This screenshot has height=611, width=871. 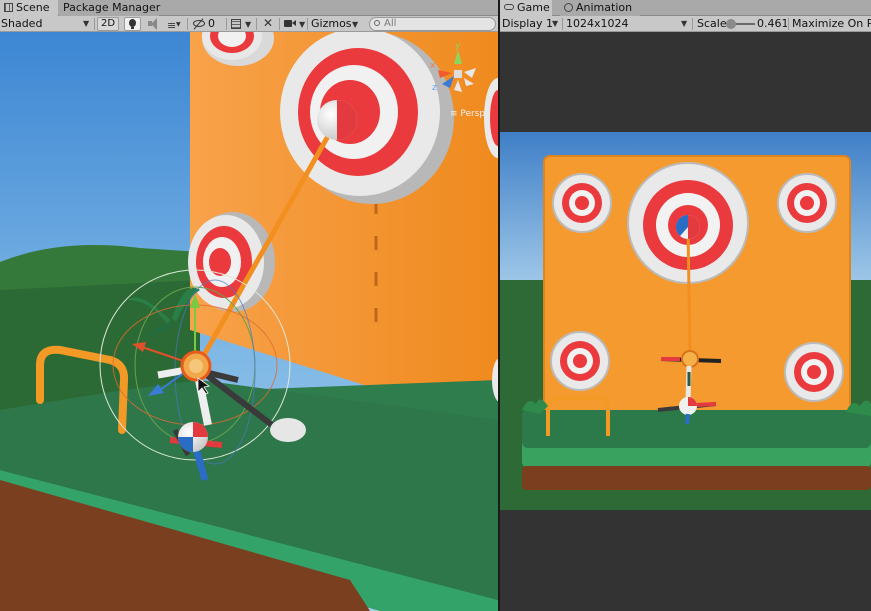 I want to click on speaker-cone-icon, so click(x=154, y=24).